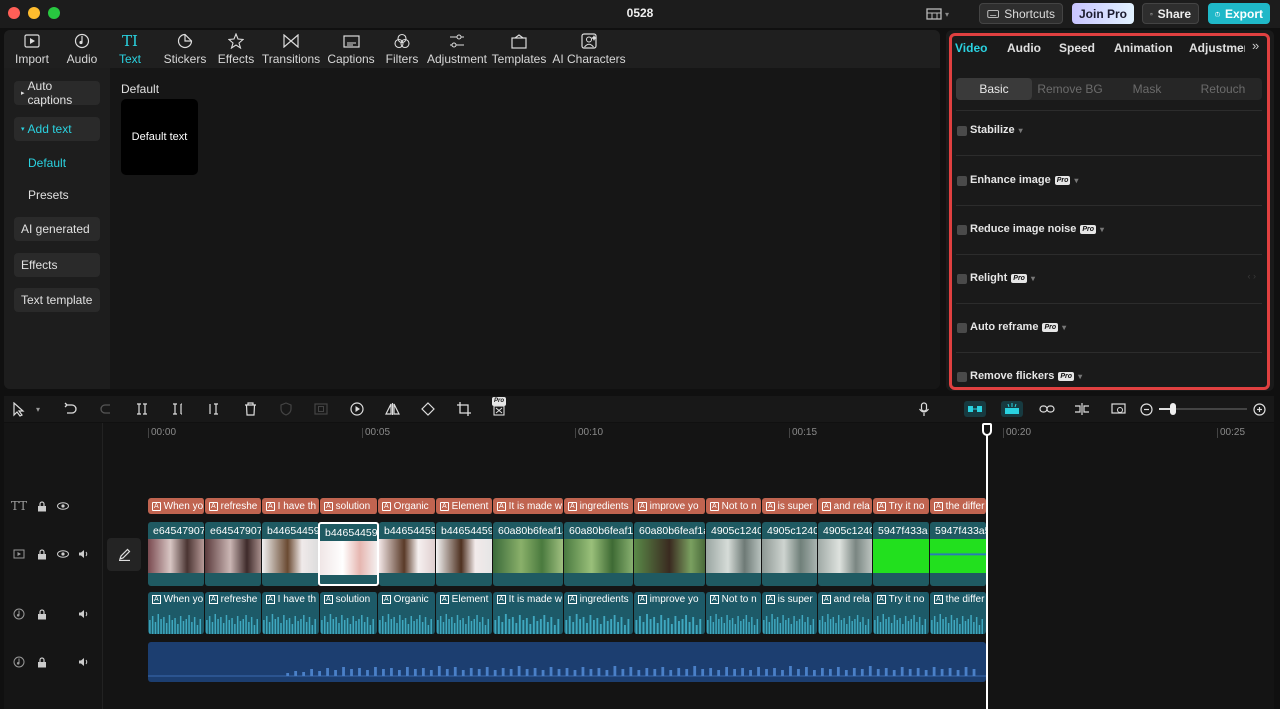 Image resolution: width=1280 pixels, height=709 pixels. I want to click on text-clip: A When yo, so click(176, 506).